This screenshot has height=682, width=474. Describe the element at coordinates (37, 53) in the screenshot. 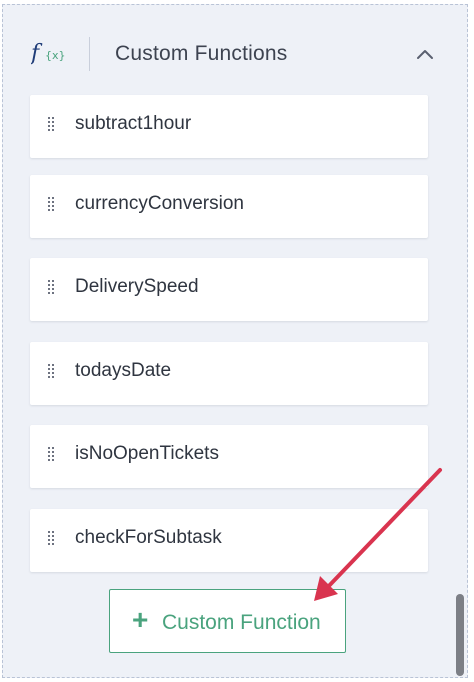

I see `svg-text: f` at that location.